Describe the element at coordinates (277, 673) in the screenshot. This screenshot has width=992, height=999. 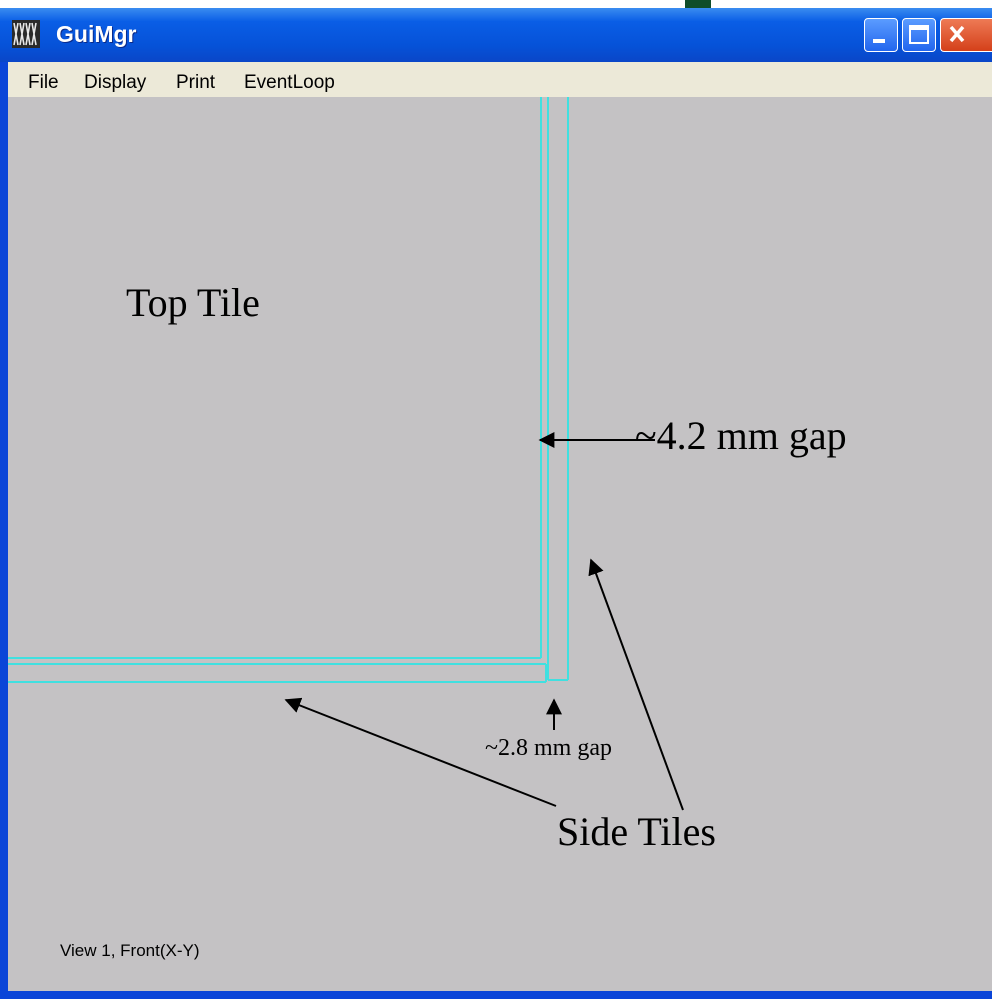
I see `bottom-side-tile-outline` at that location.